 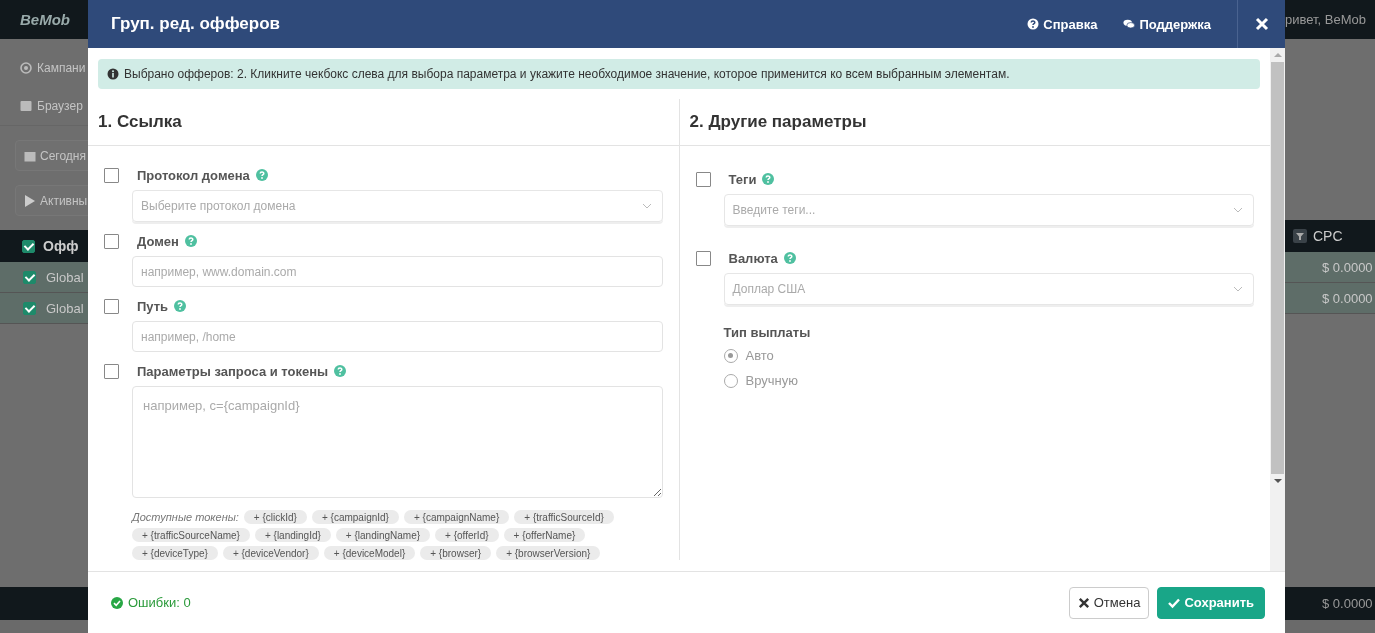 I want to click on token-chip: + {browser}, so click(x=456, y=553).